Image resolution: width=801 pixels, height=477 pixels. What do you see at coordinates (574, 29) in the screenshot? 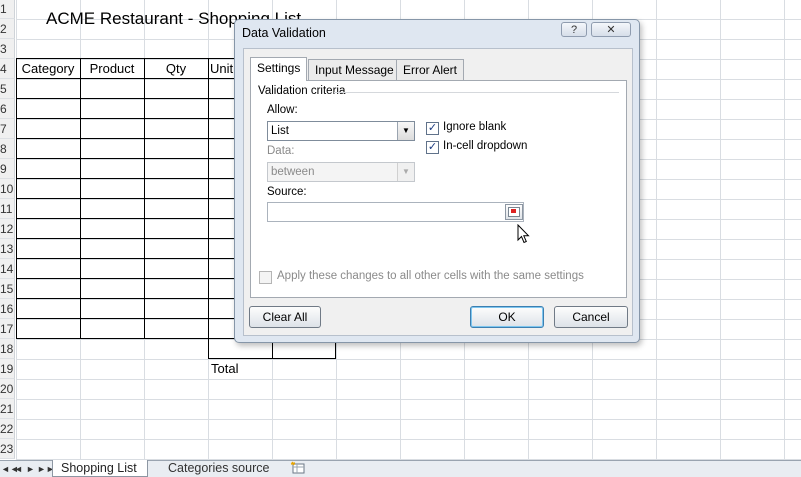
I see `help-button: ?` at bounding box center [574, 29].